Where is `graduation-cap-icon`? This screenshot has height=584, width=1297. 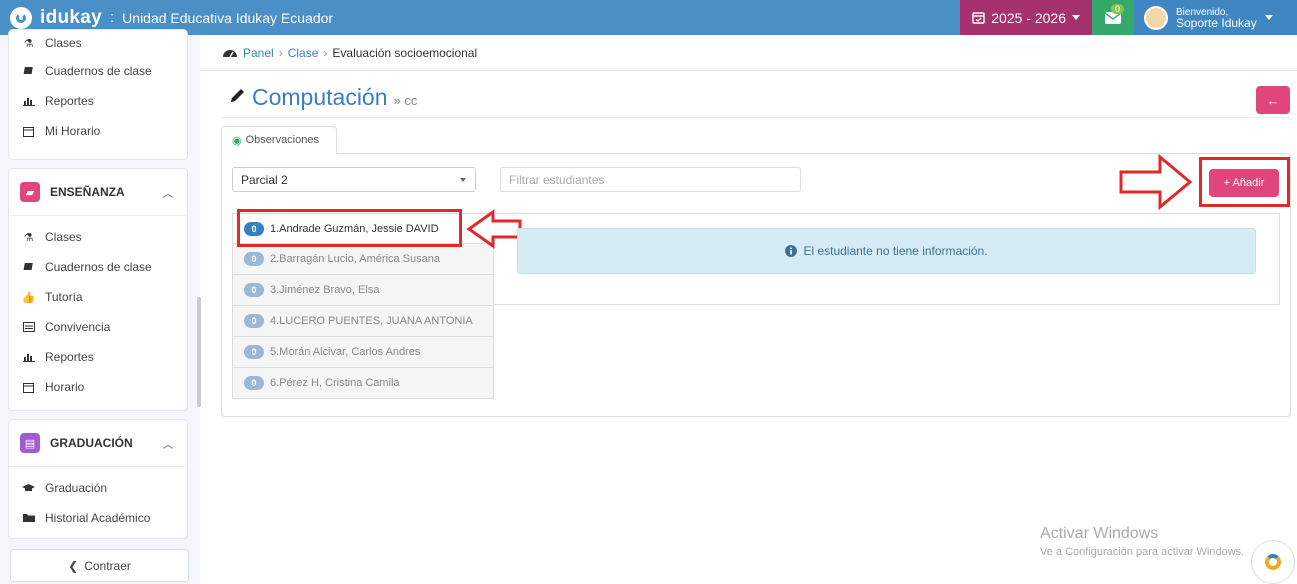
graduation-cap-icon is located at coordinates (28, 488).